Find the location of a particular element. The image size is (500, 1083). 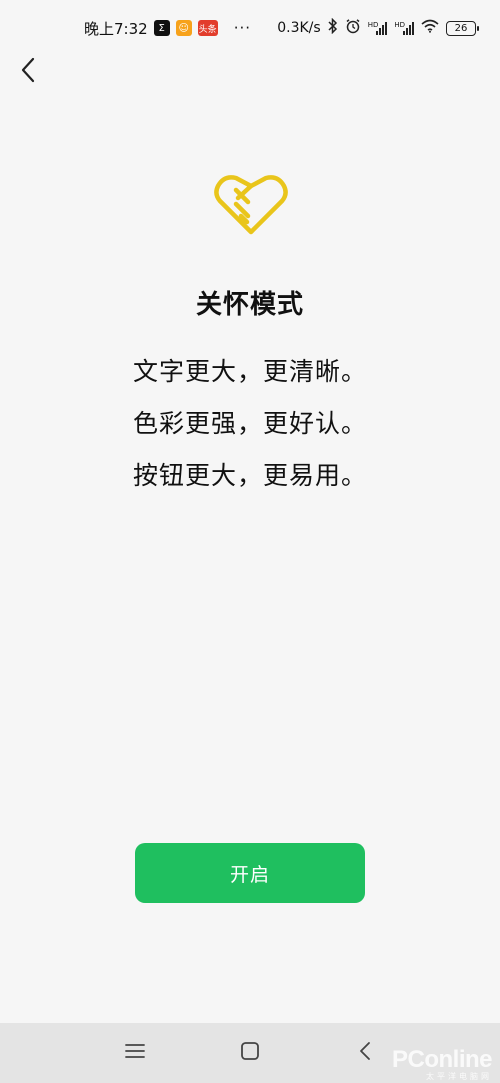

menu-button is located at coordinates (135, 1053).